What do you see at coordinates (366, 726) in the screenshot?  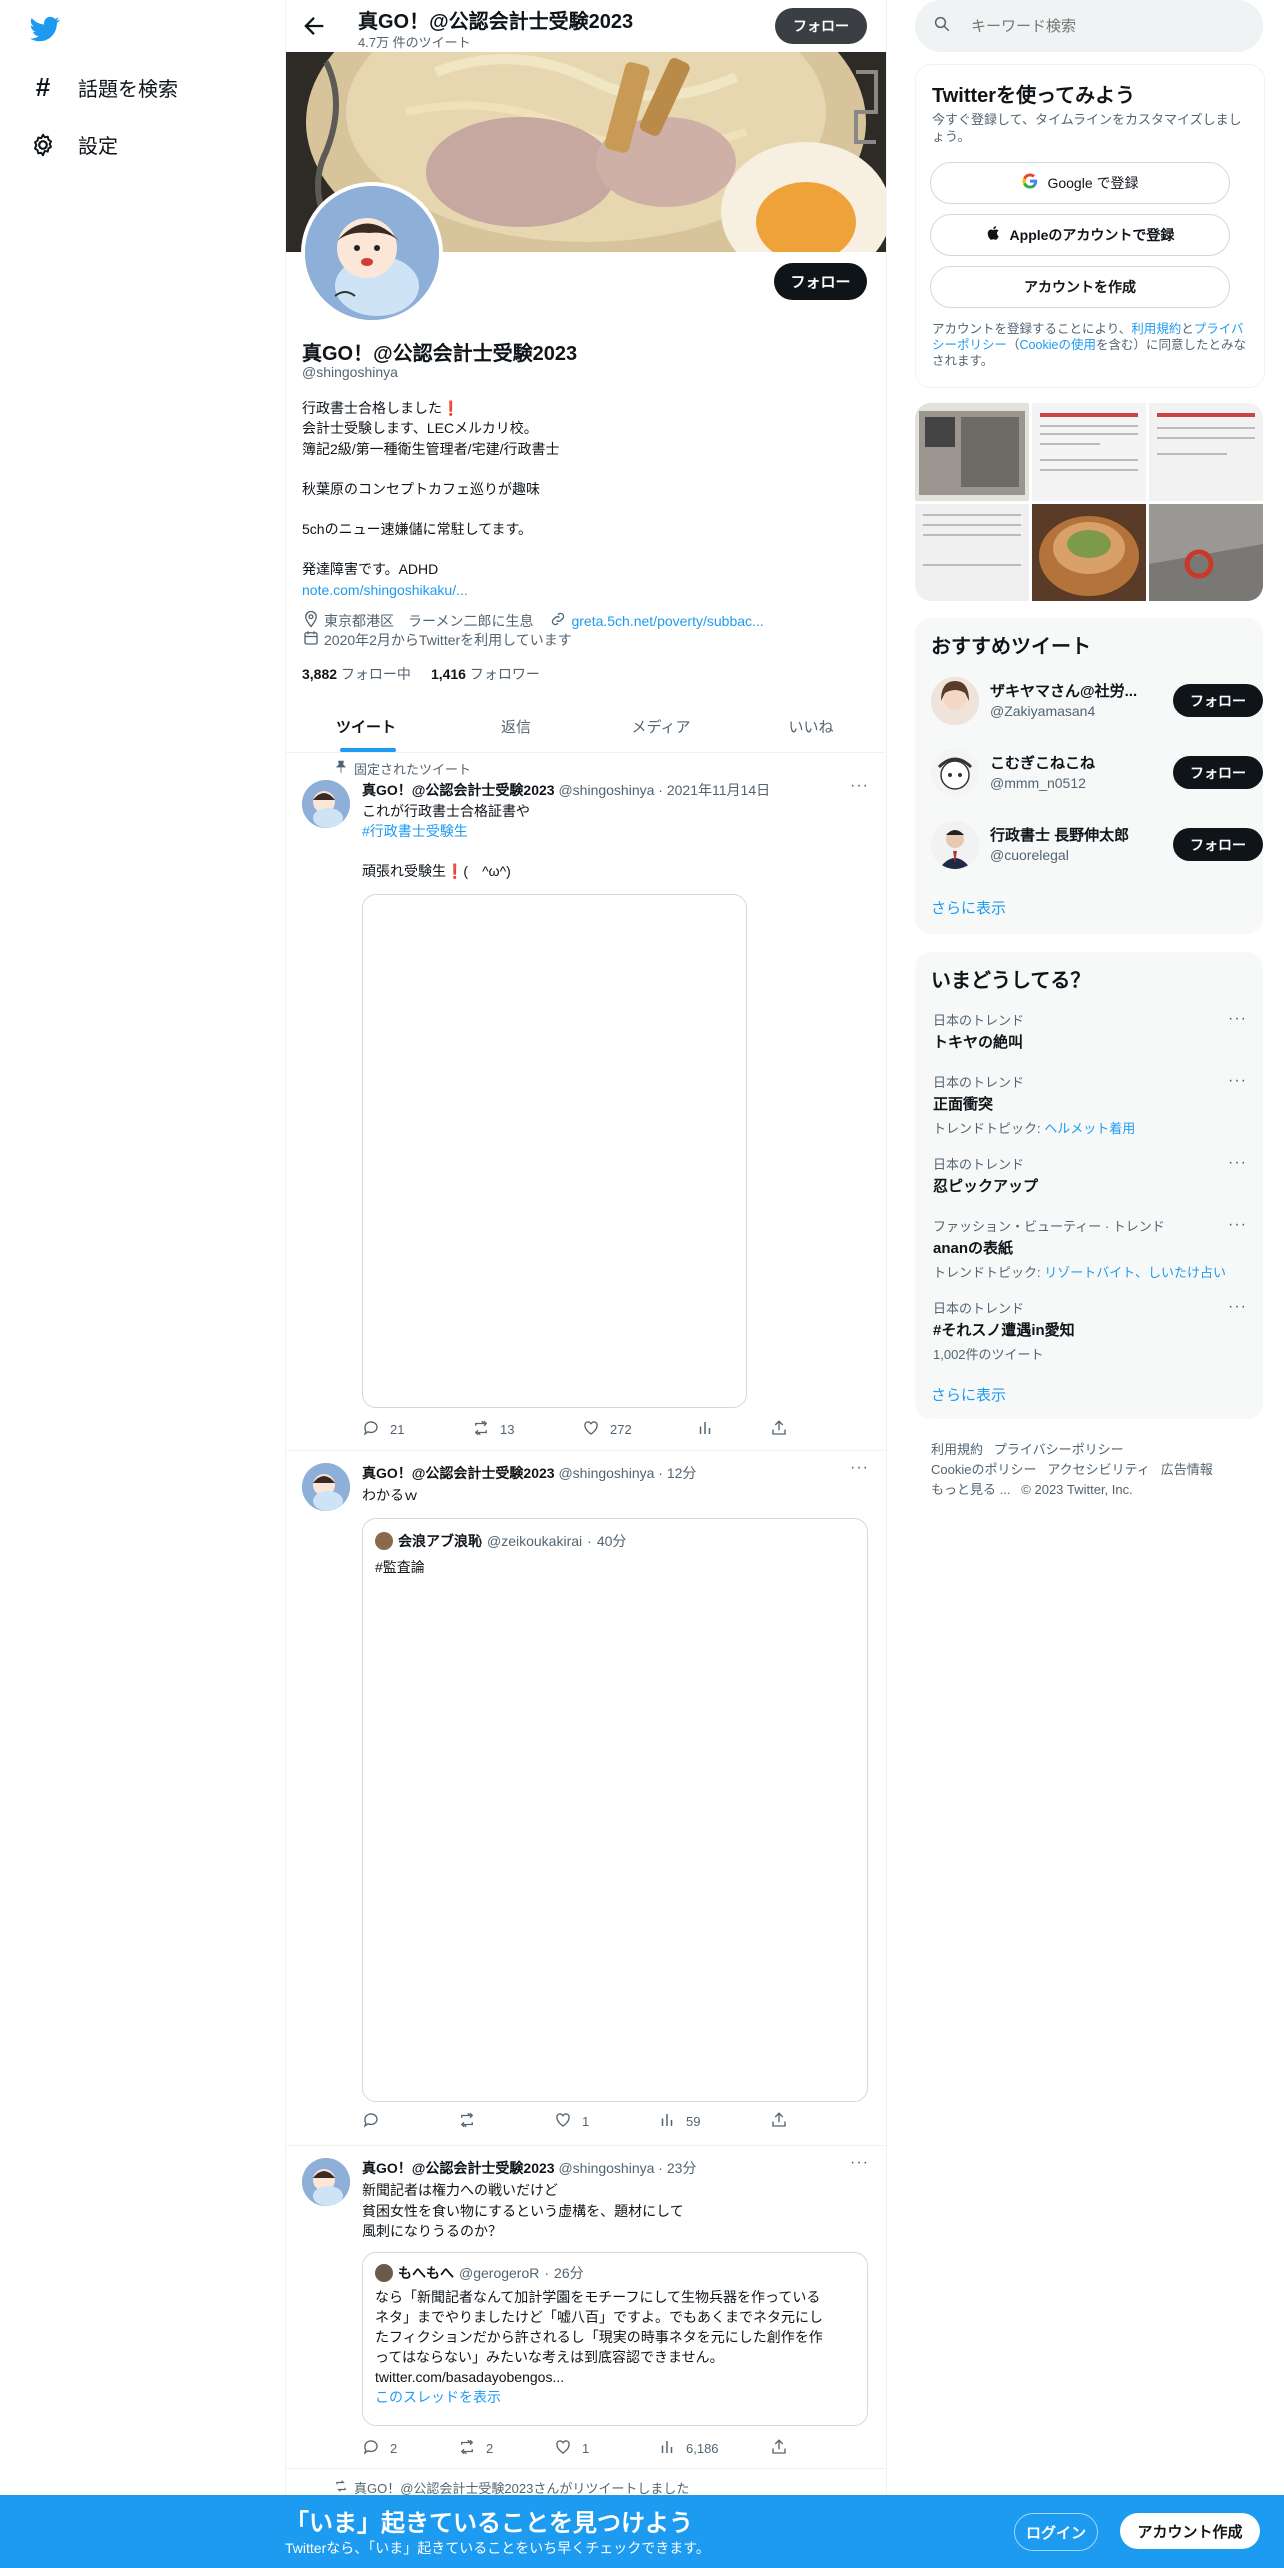 I see `tab-tweets: ツイート` at bounding box center [366, 726].